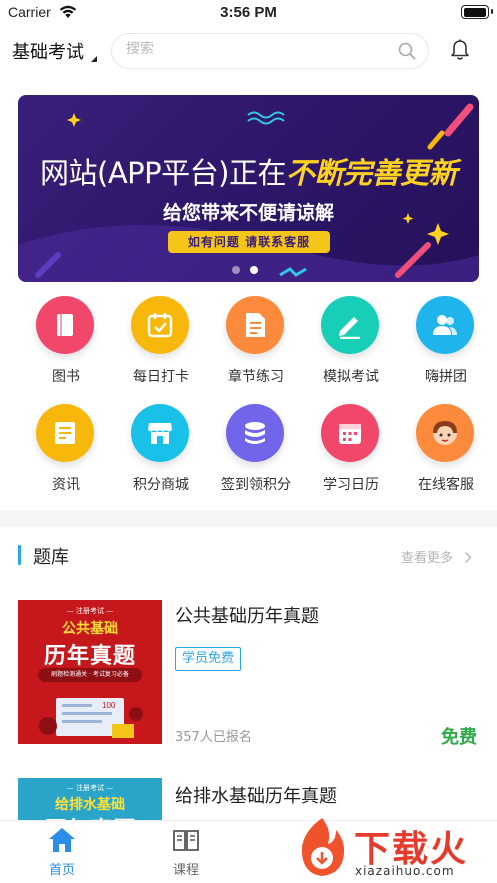 The width and height of the screenshot is (497, 883). I want to click on battery-icon, so click(477, 12).